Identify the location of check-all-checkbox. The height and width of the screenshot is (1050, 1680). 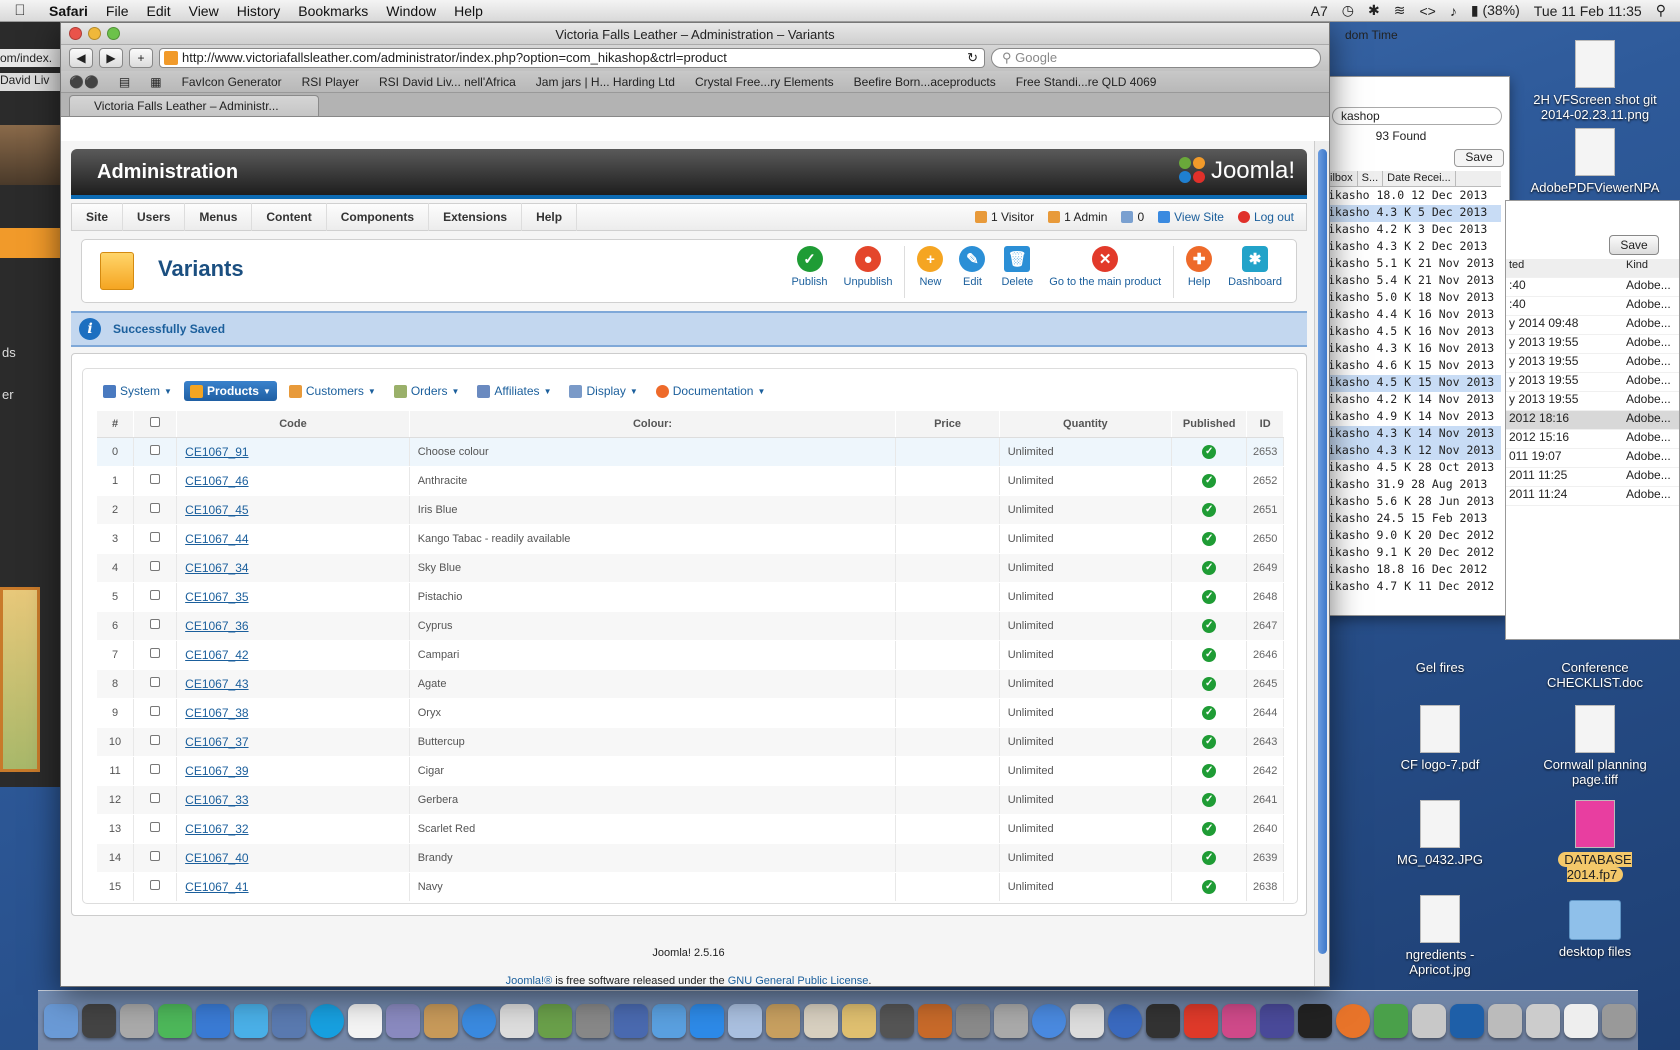
(155, 422).